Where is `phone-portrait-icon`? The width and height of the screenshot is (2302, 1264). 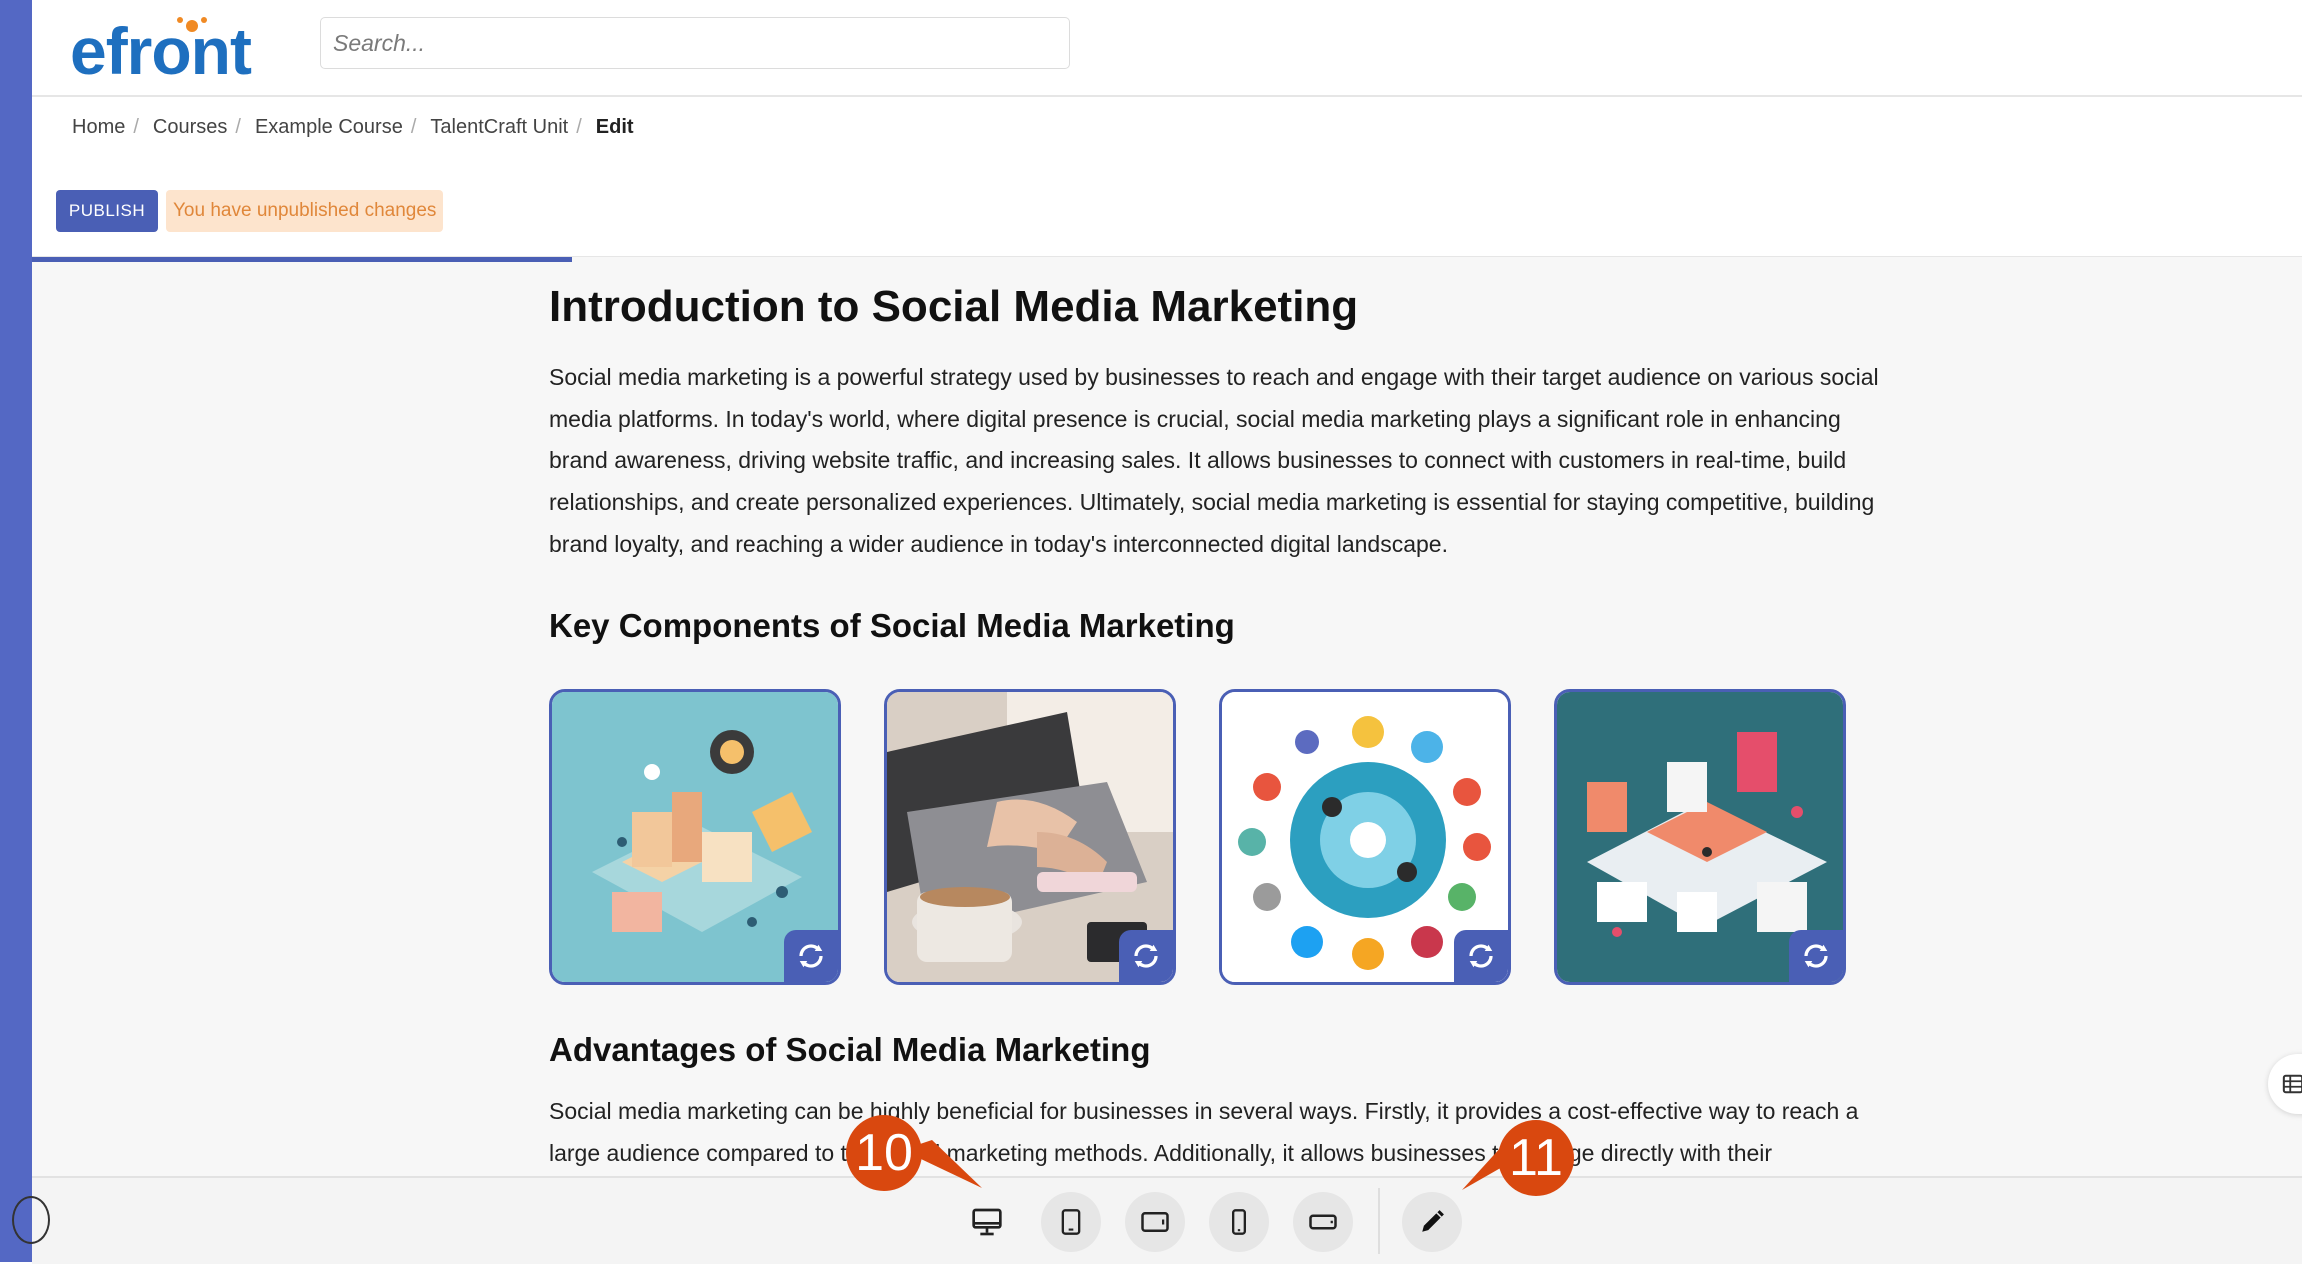
phone-portrait-icon is located at coordinates (1239, 1222).